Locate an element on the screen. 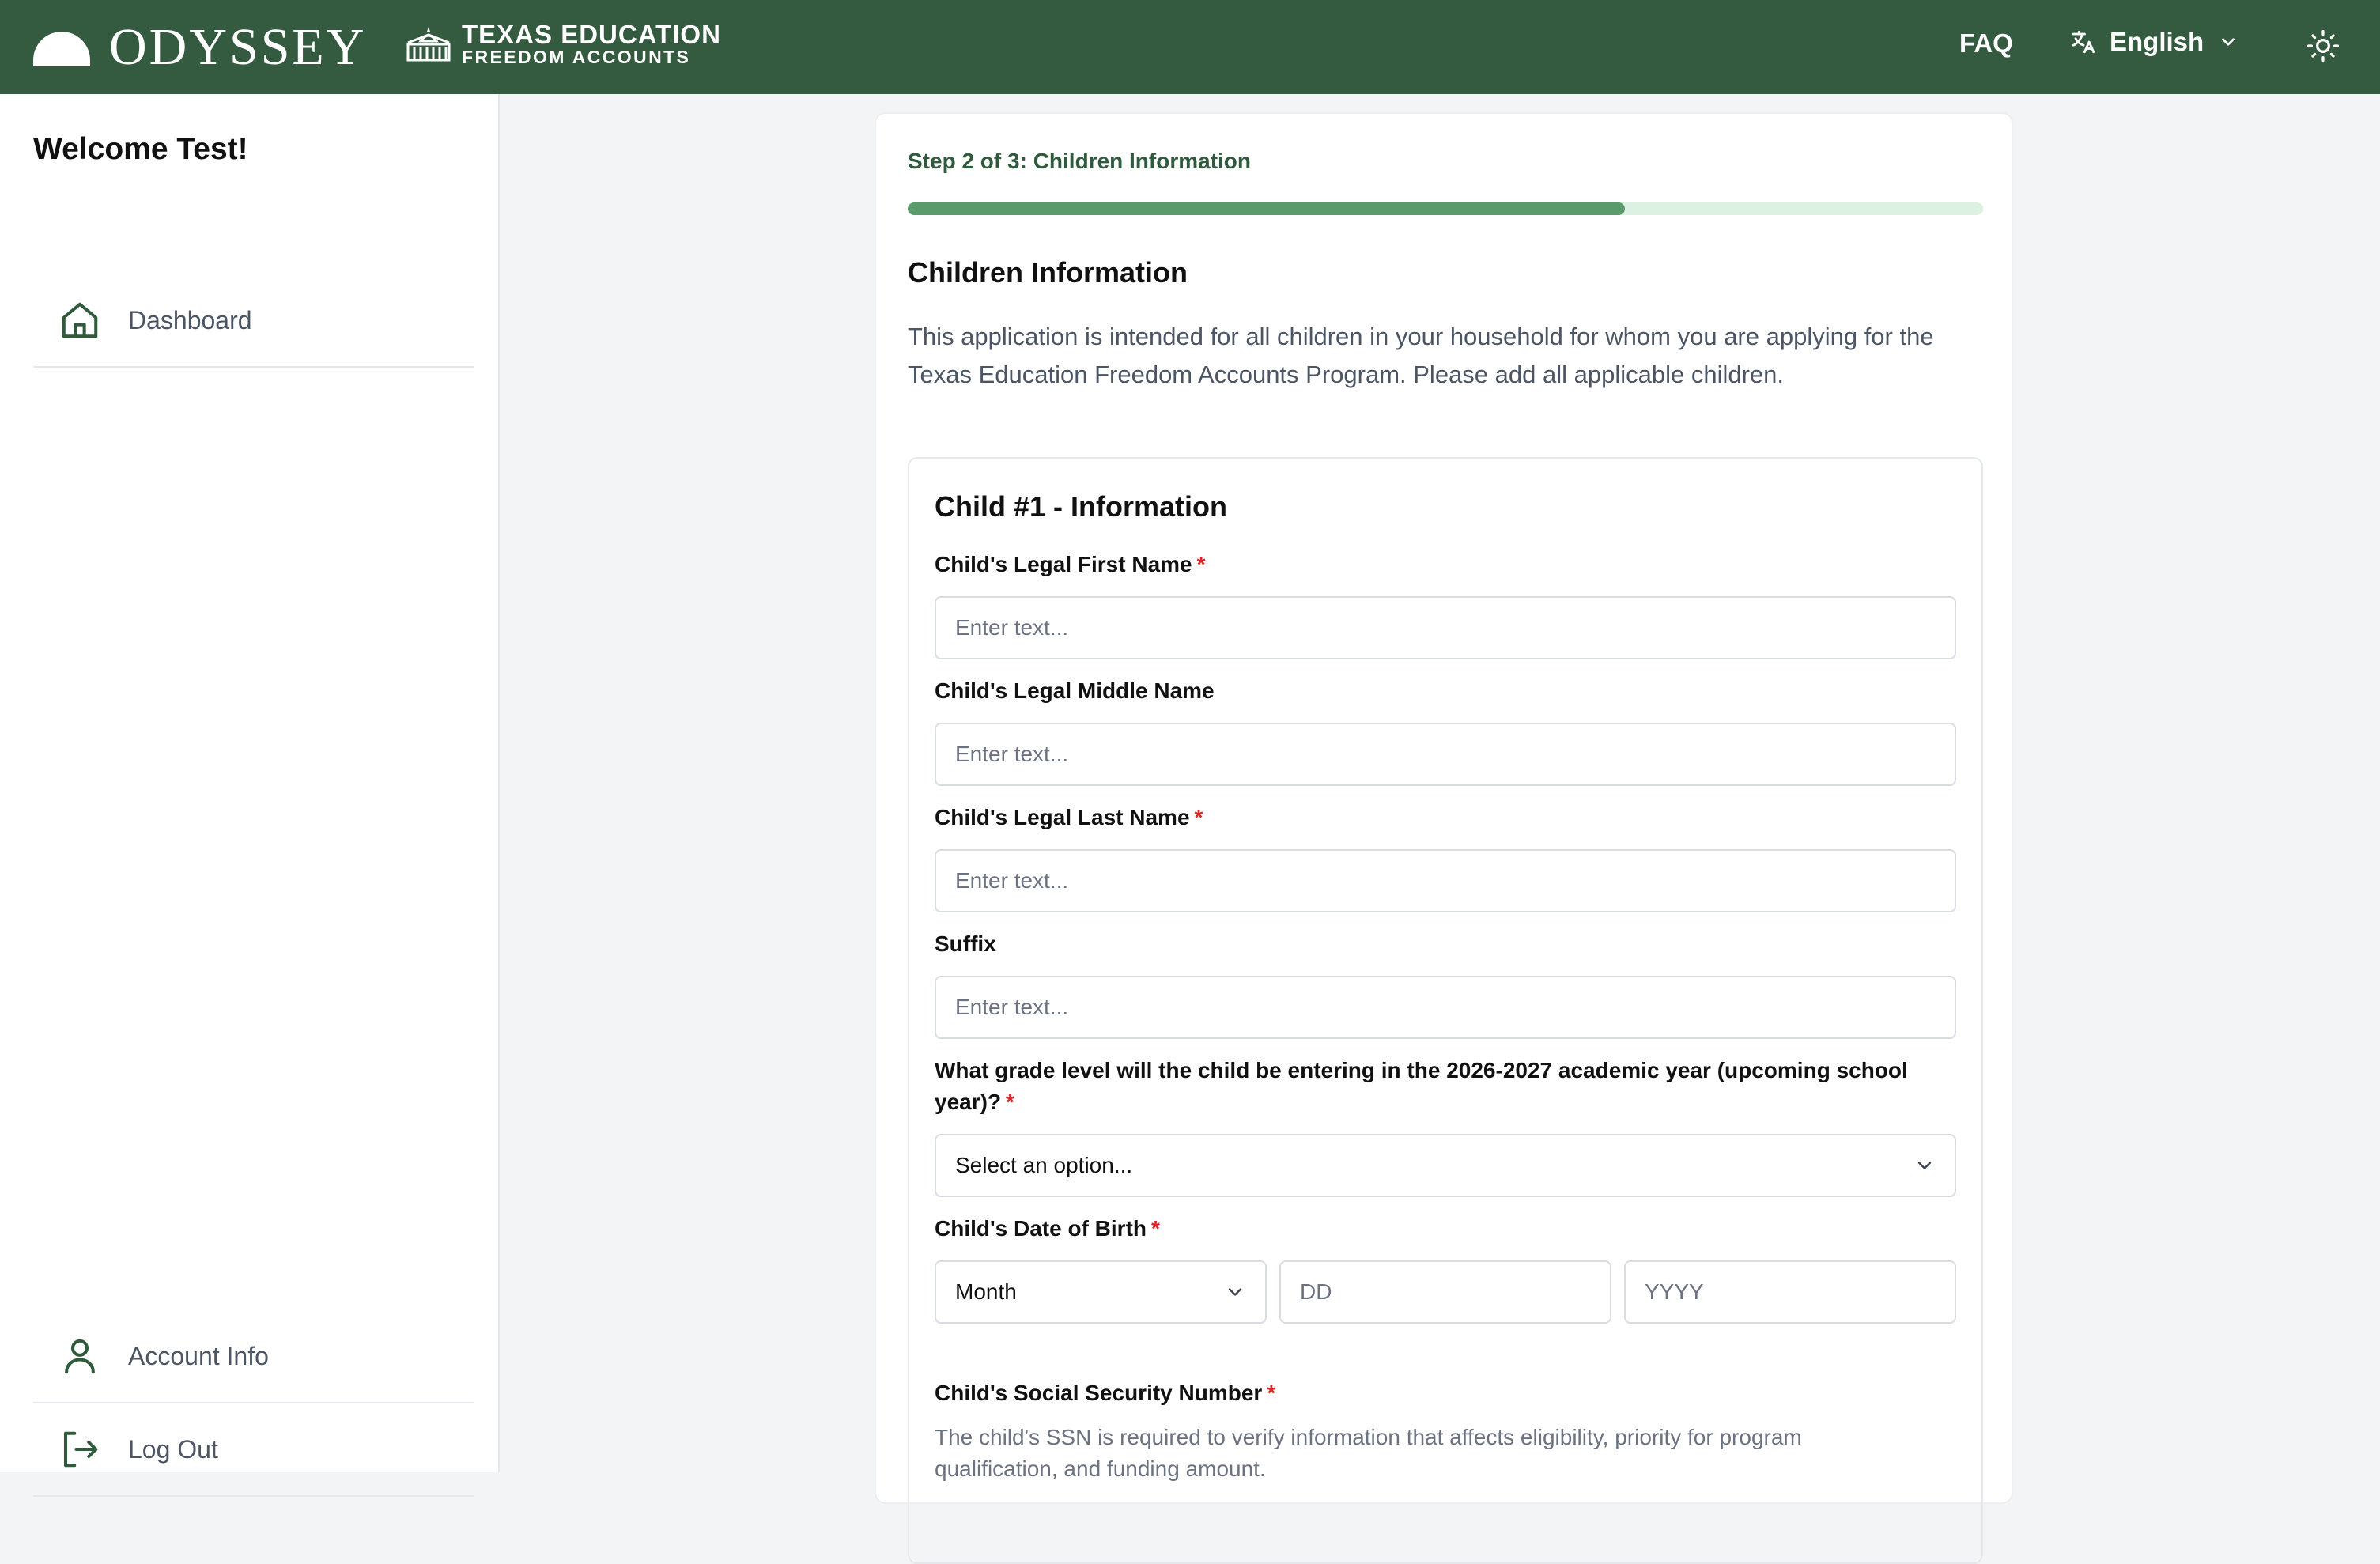  suffix-input is located at coordinates (1445, 1007).